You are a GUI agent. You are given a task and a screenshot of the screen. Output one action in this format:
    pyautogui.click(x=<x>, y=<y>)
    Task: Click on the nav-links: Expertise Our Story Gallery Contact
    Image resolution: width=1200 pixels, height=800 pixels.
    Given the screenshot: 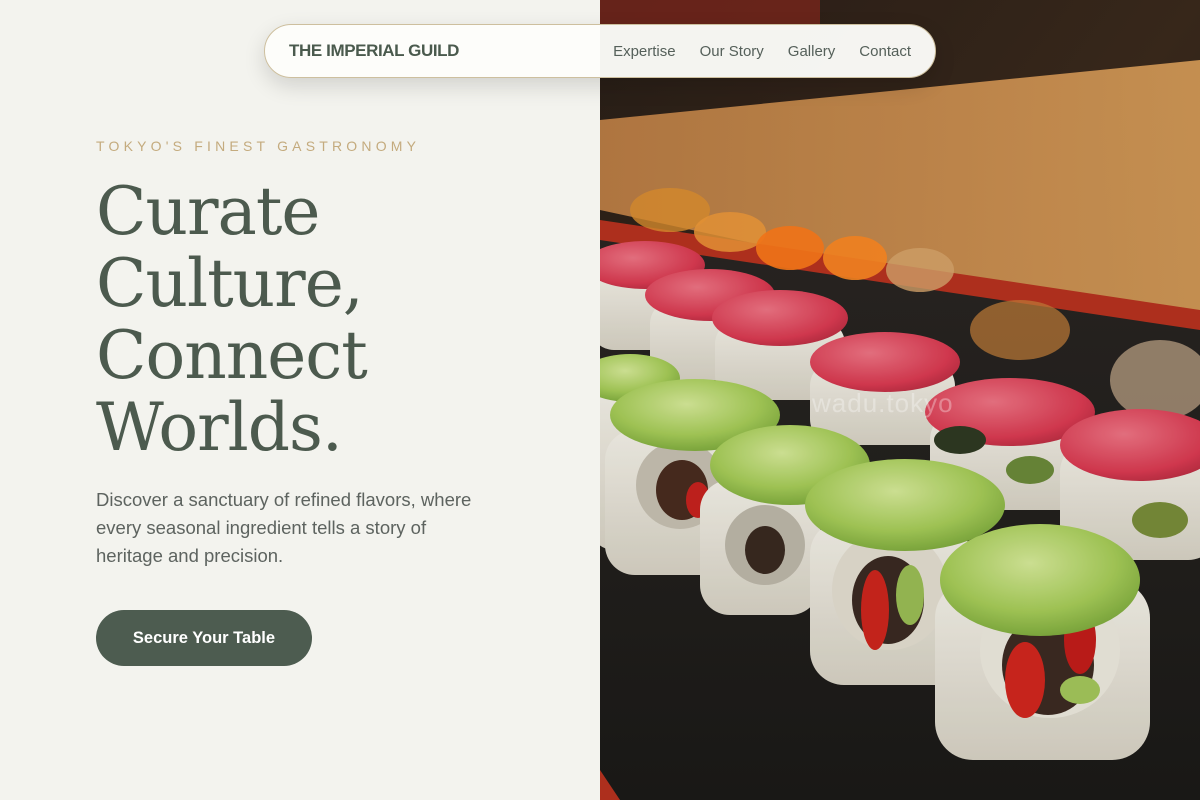 What is the action you would take?
    pyautogui.click(x=762, y=51)
    